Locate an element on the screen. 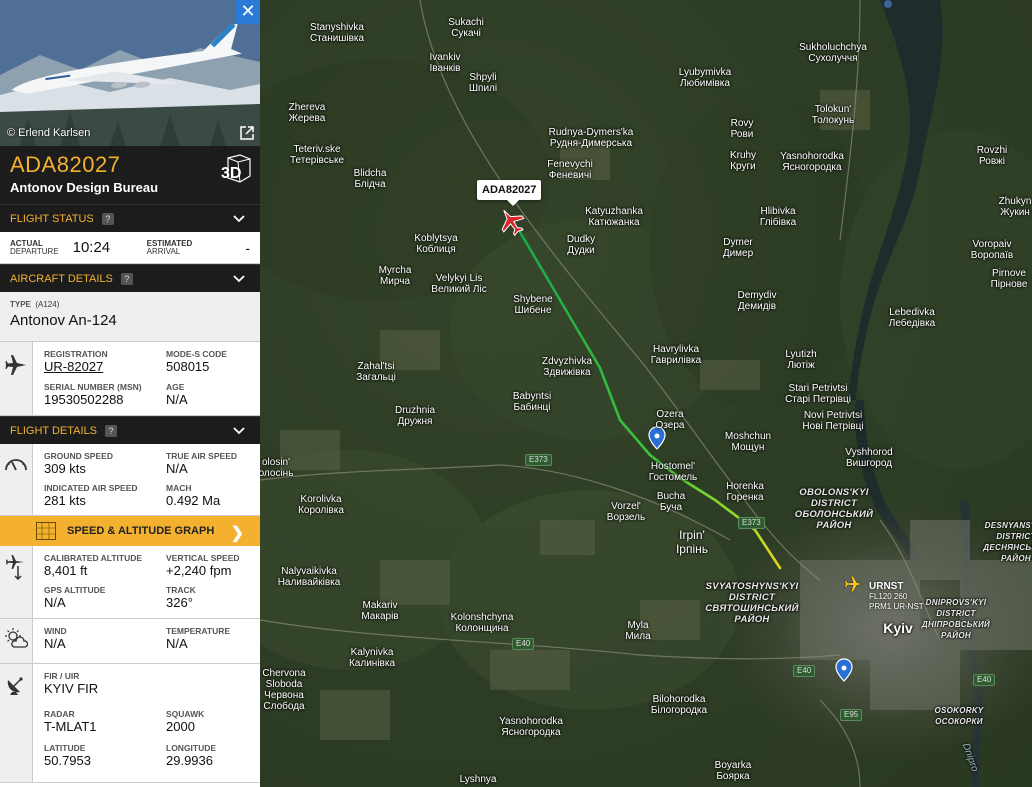 Image resolution: width=1032 pixels, height=787 pixels. speed-icon-column is located at coordinates (16, 479).